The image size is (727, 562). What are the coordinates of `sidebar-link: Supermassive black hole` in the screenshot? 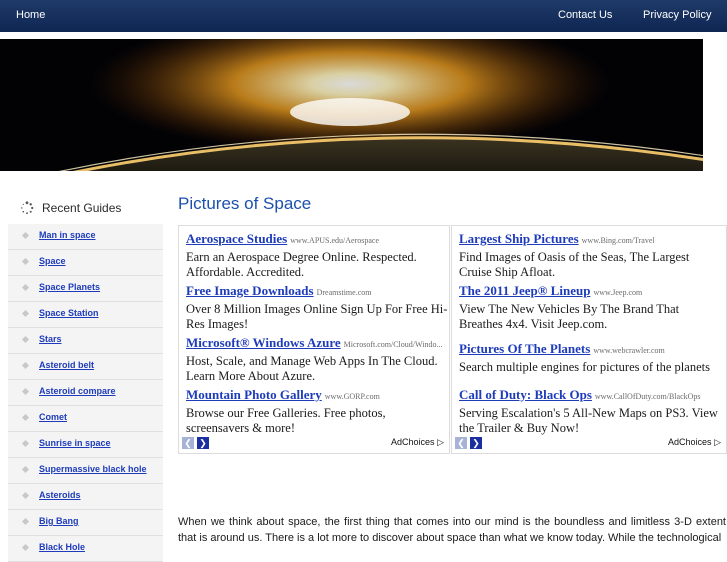 It's located at (93, 469).